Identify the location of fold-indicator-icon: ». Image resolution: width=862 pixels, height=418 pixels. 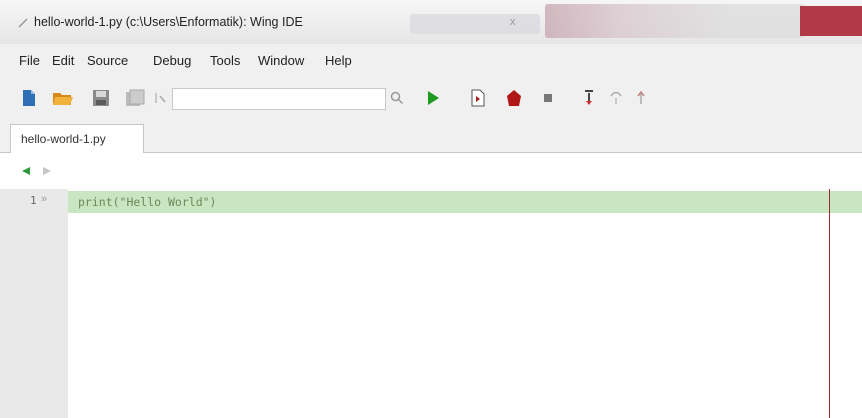
(44, 199).